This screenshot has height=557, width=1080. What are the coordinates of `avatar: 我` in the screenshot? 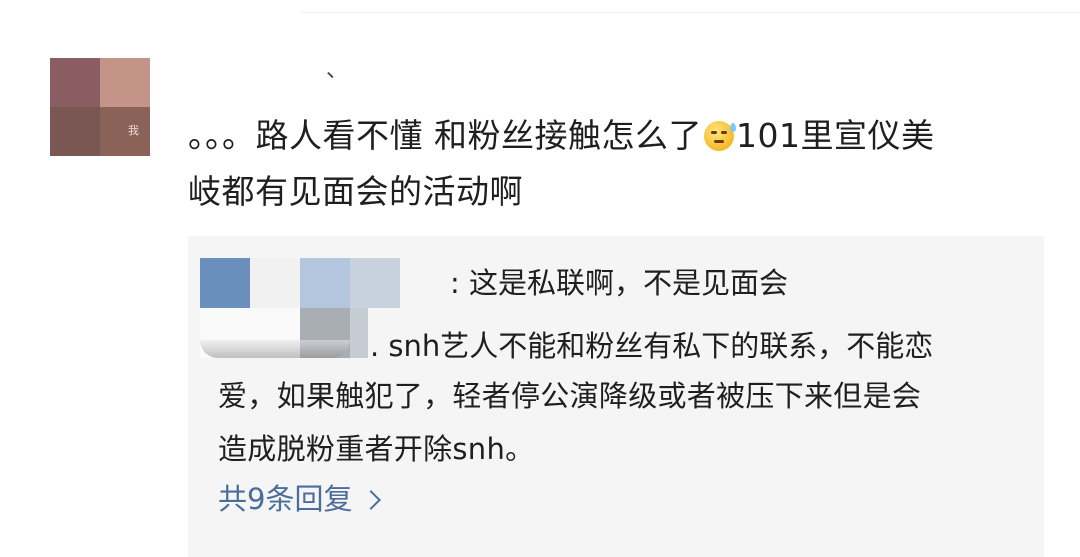 It's located at (100, 107).